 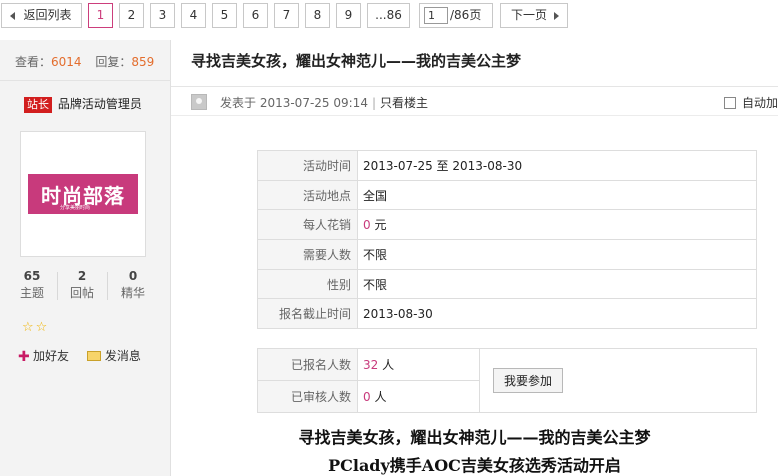 I want to click on post-meta: 发表于 2013-07-25 09:14 | 只看楼主, so click(x=324, y=102).